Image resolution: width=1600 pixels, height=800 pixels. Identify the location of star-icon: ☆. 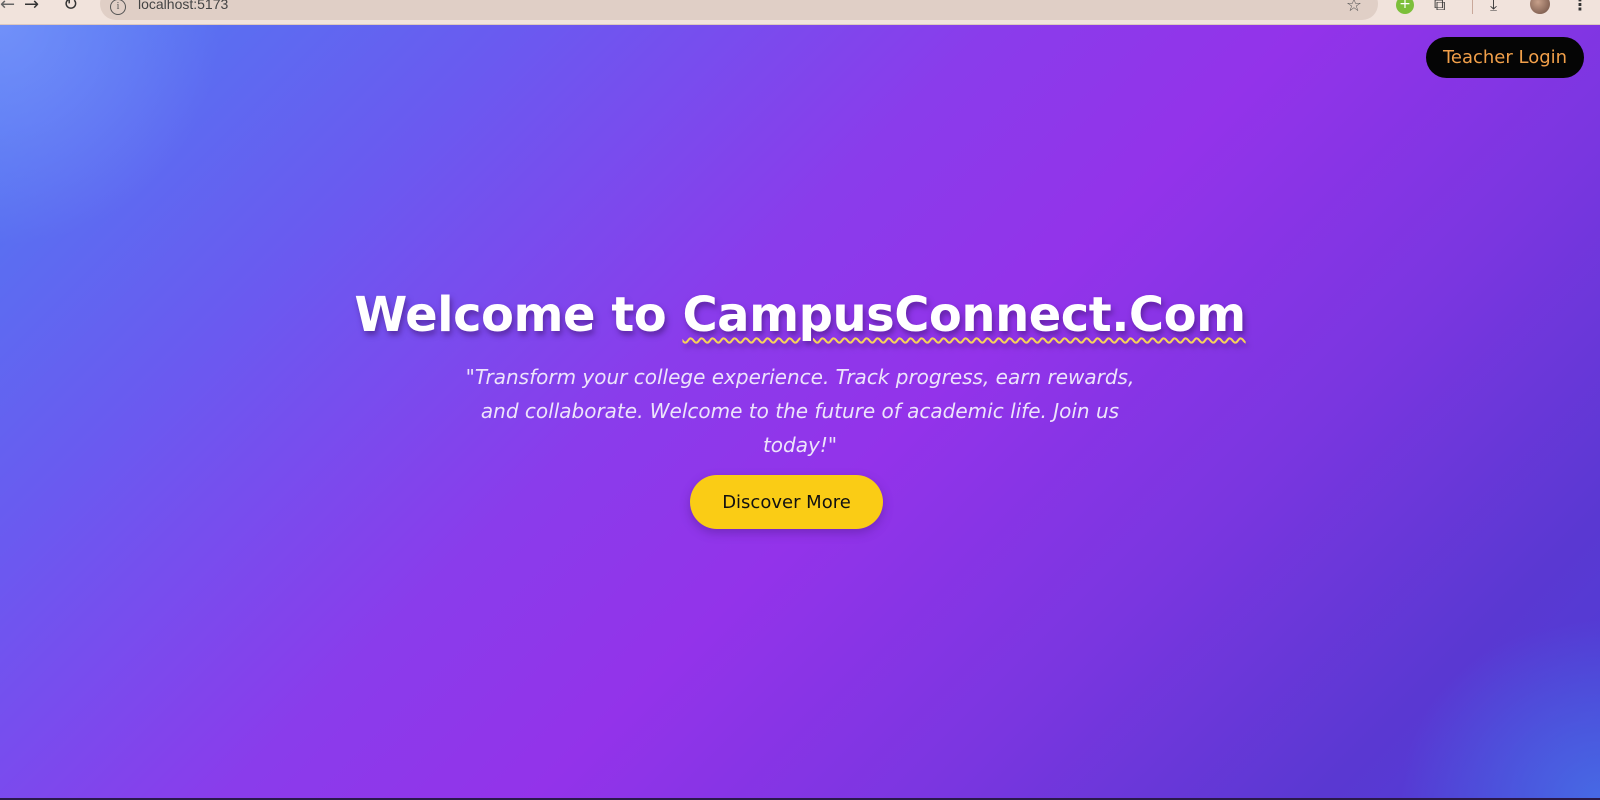
(1354, 8).